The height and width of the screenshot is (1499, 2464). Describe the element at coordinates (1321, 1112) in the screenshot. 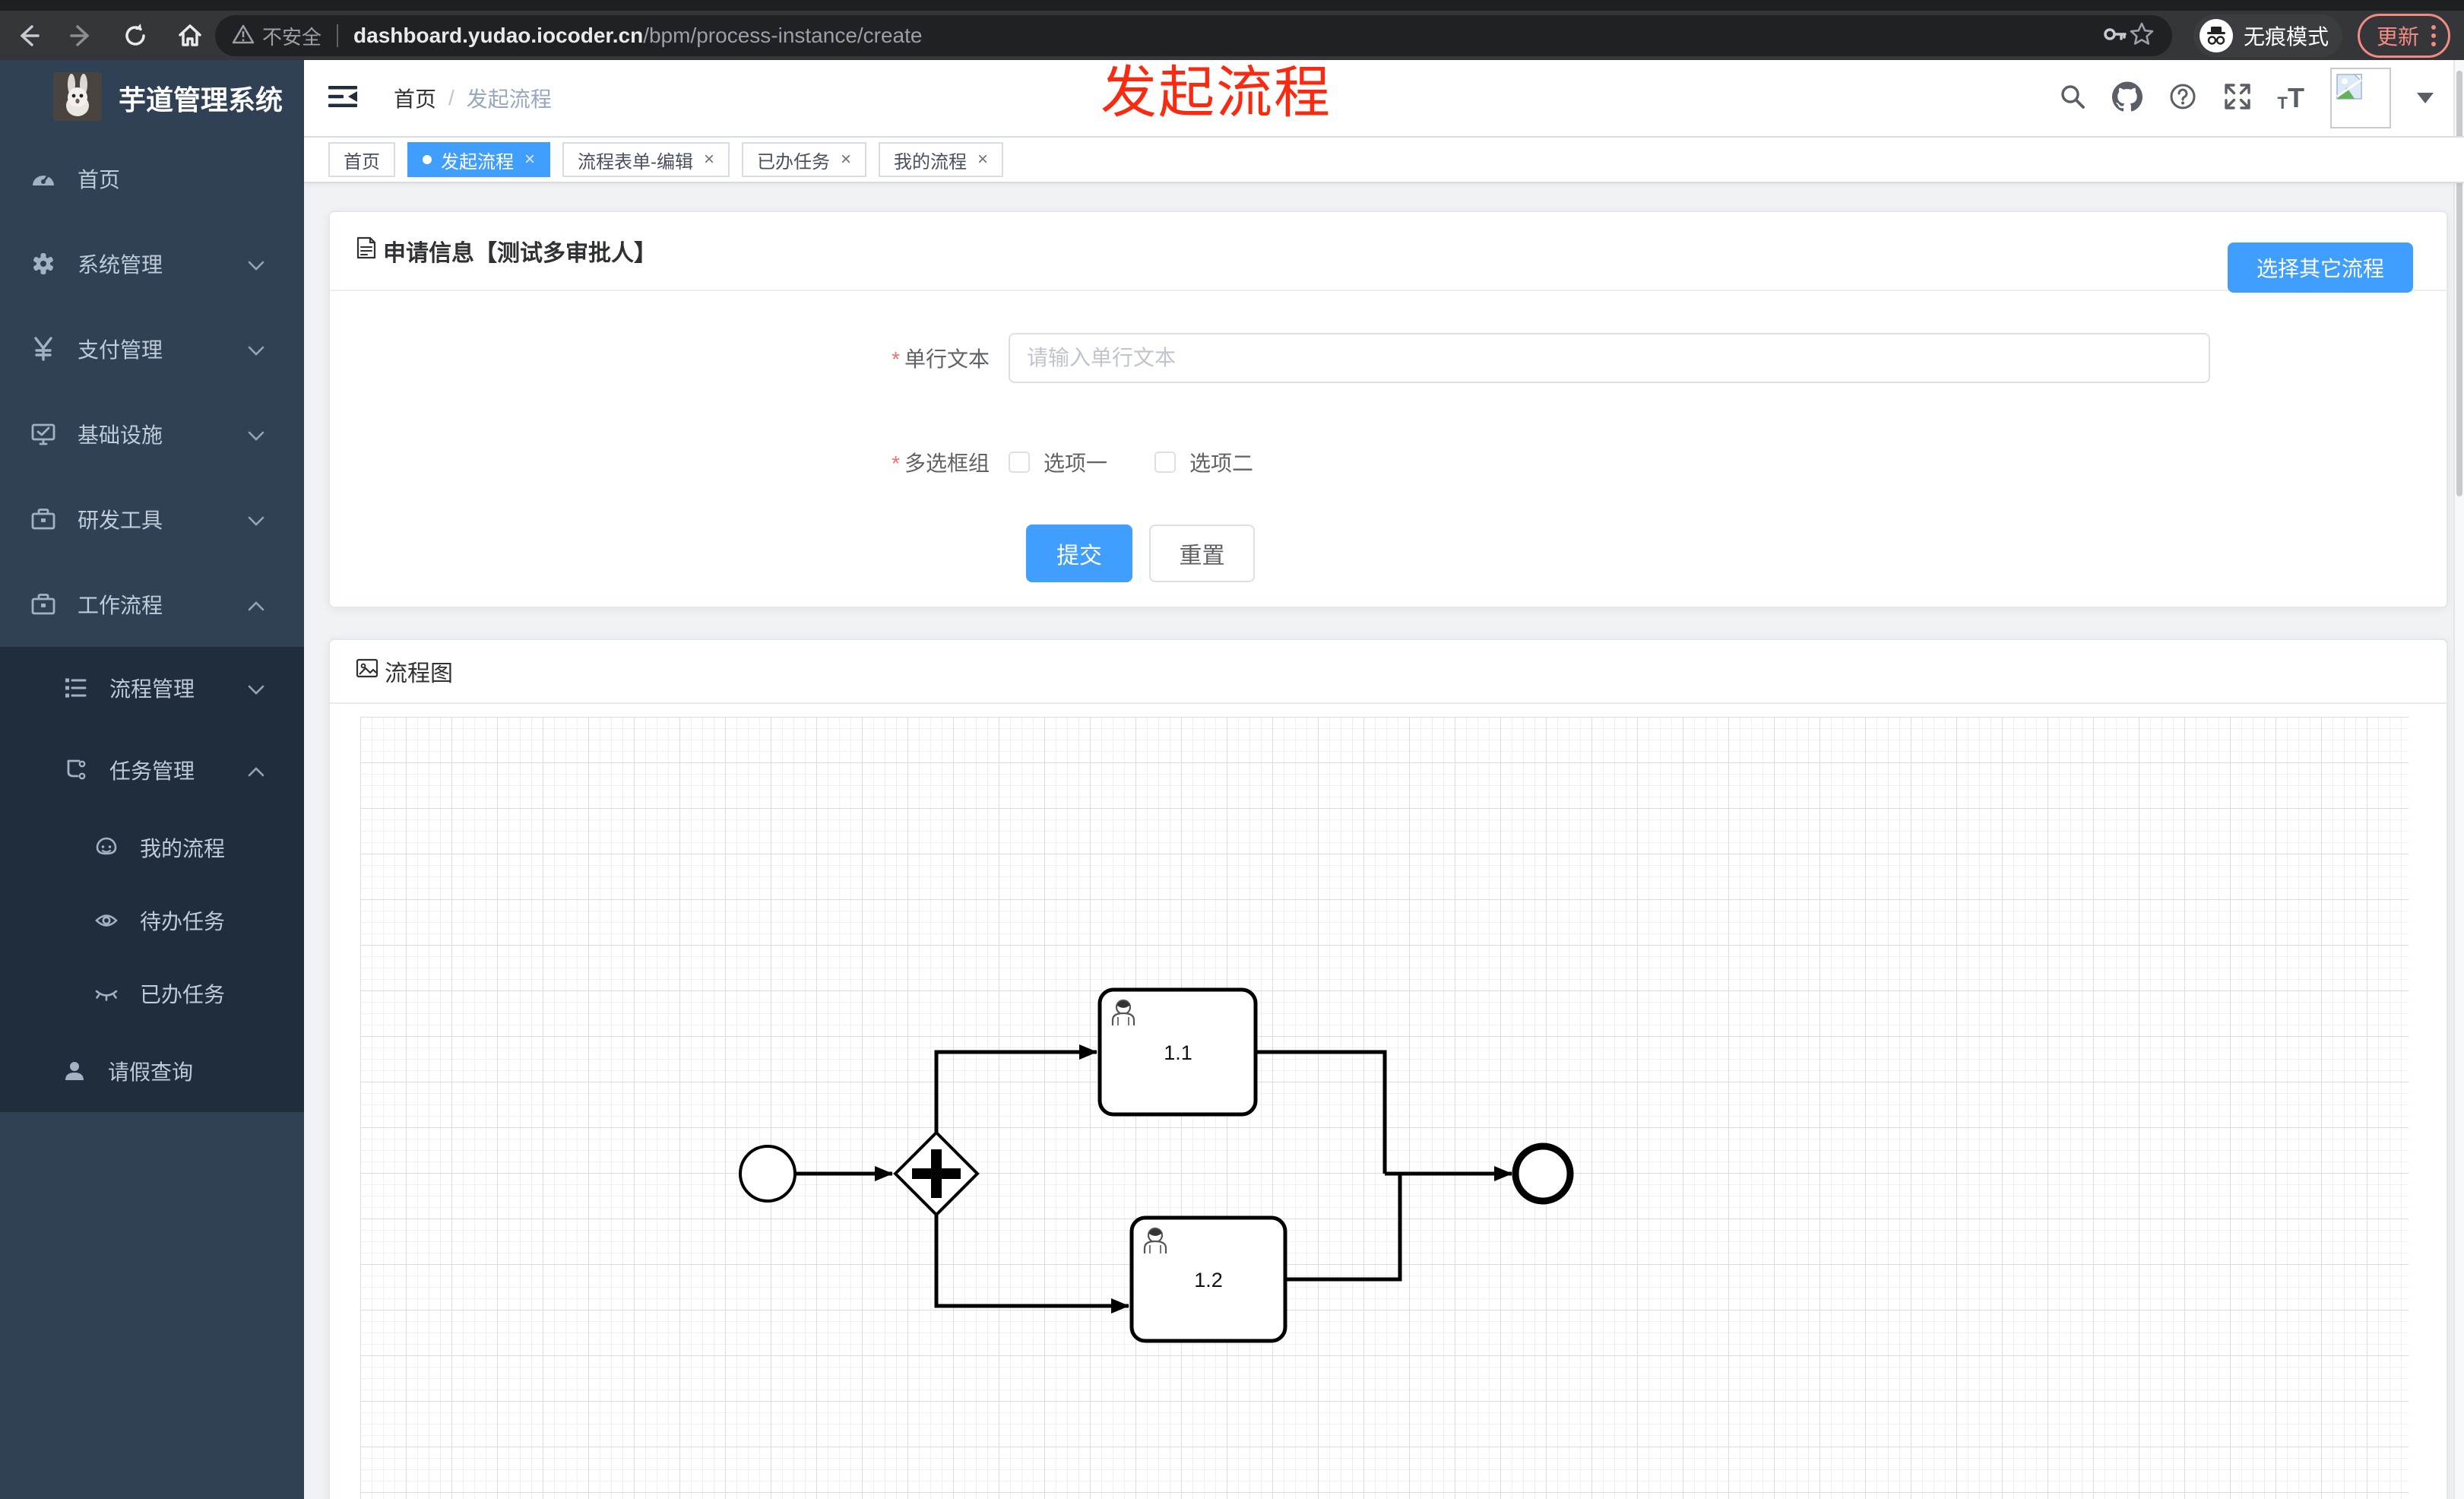

I see `flow-task-1-1-out` at that location.